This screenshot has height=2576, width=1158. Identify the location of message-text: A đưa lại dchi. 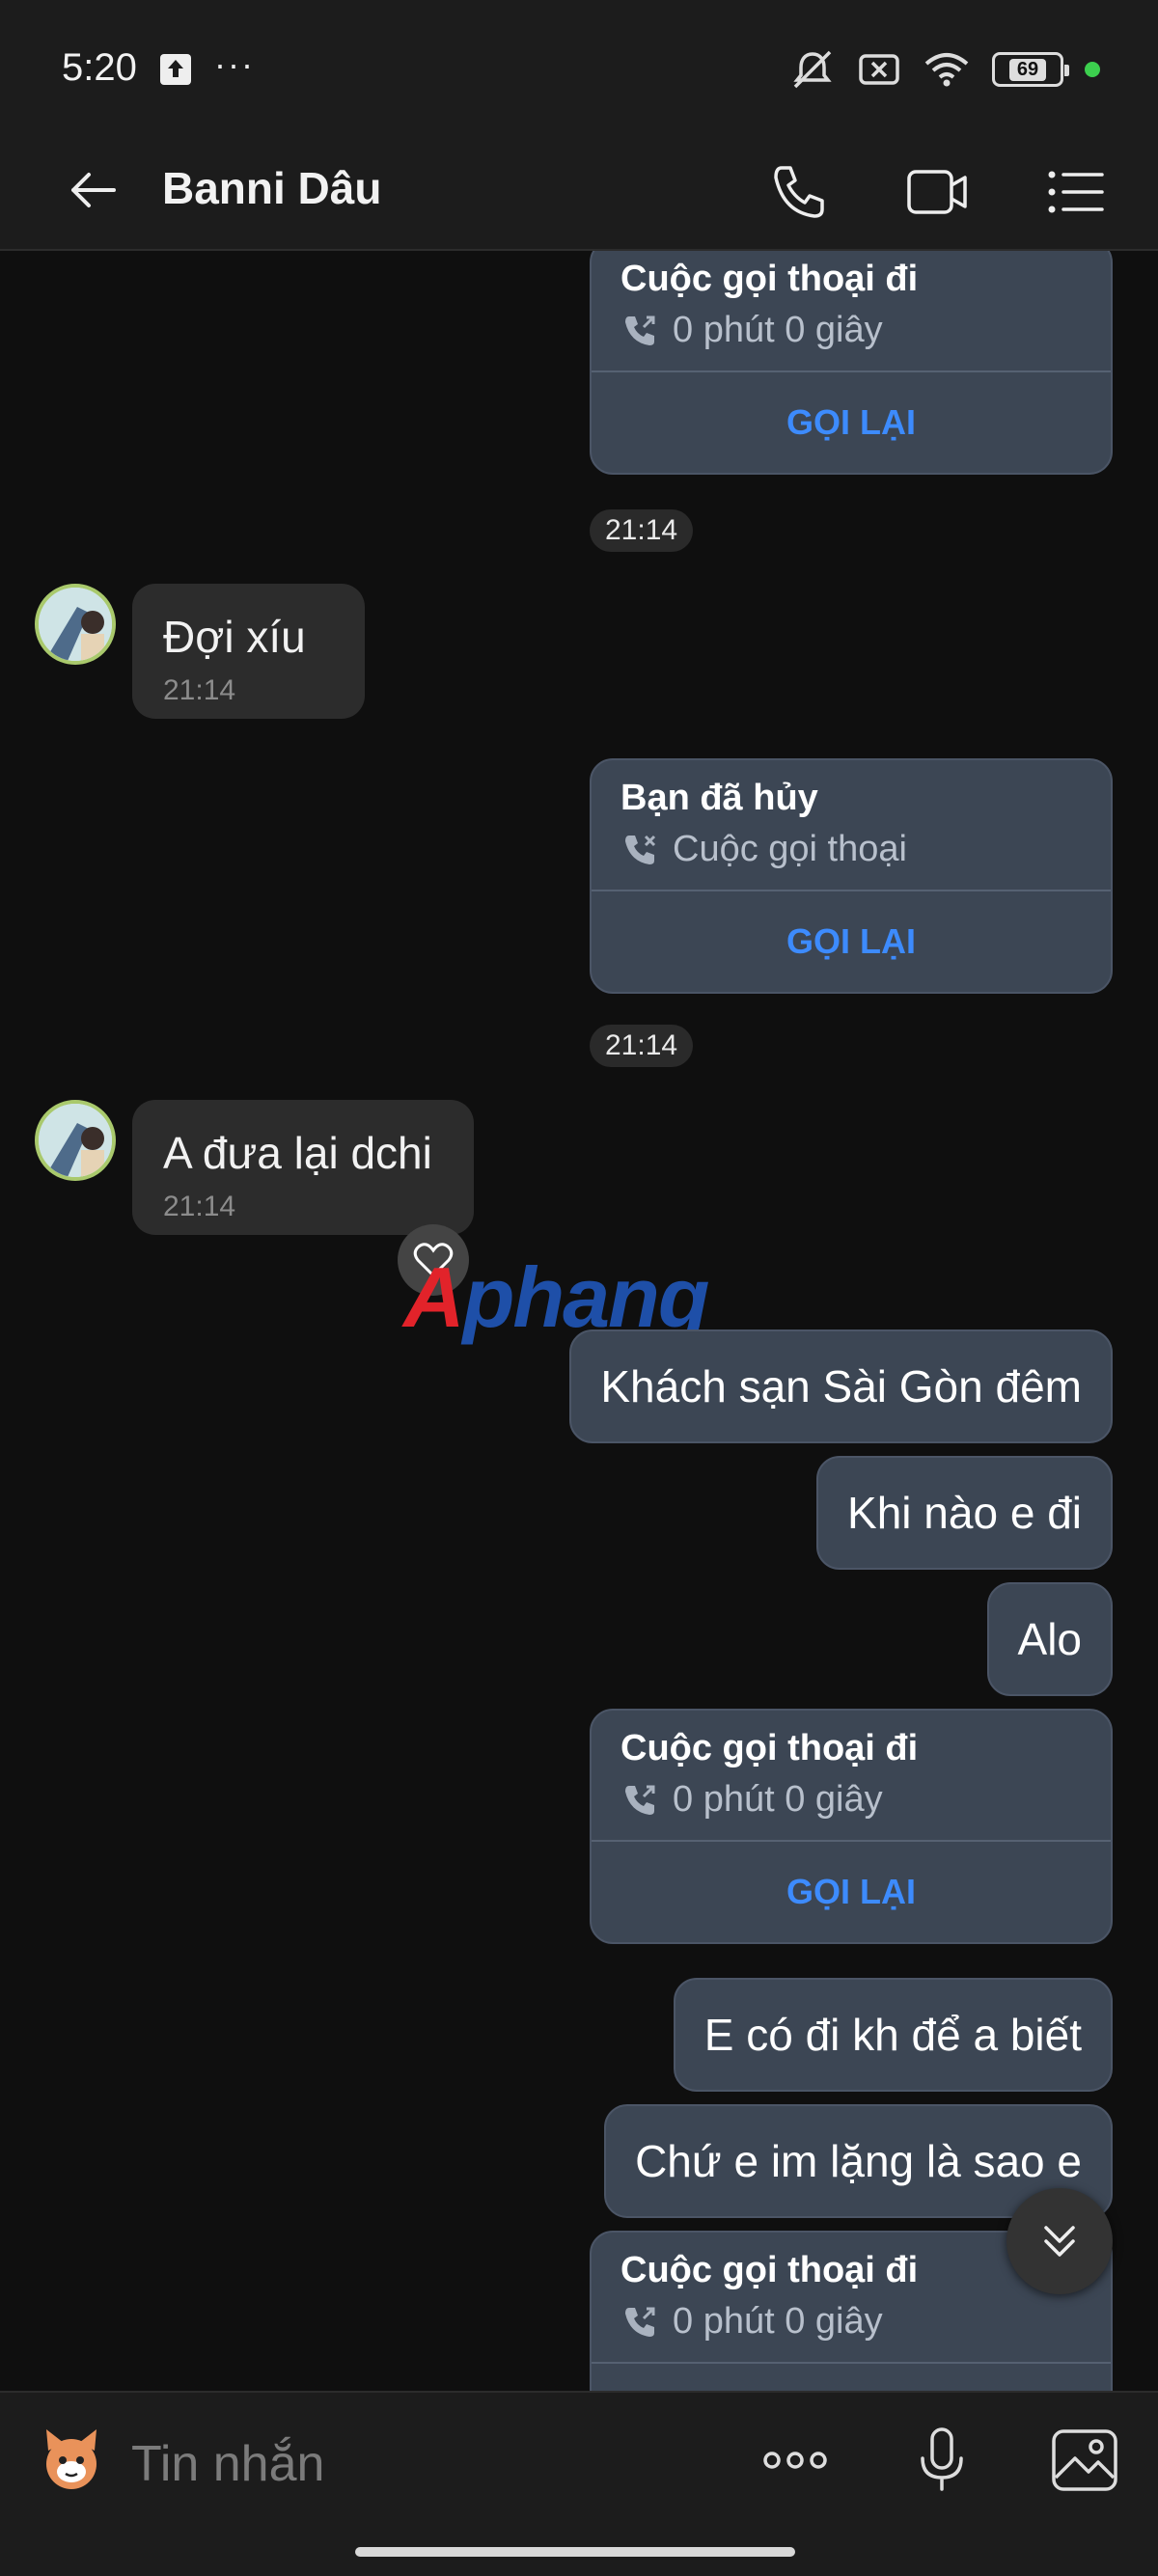
(297, 1153).